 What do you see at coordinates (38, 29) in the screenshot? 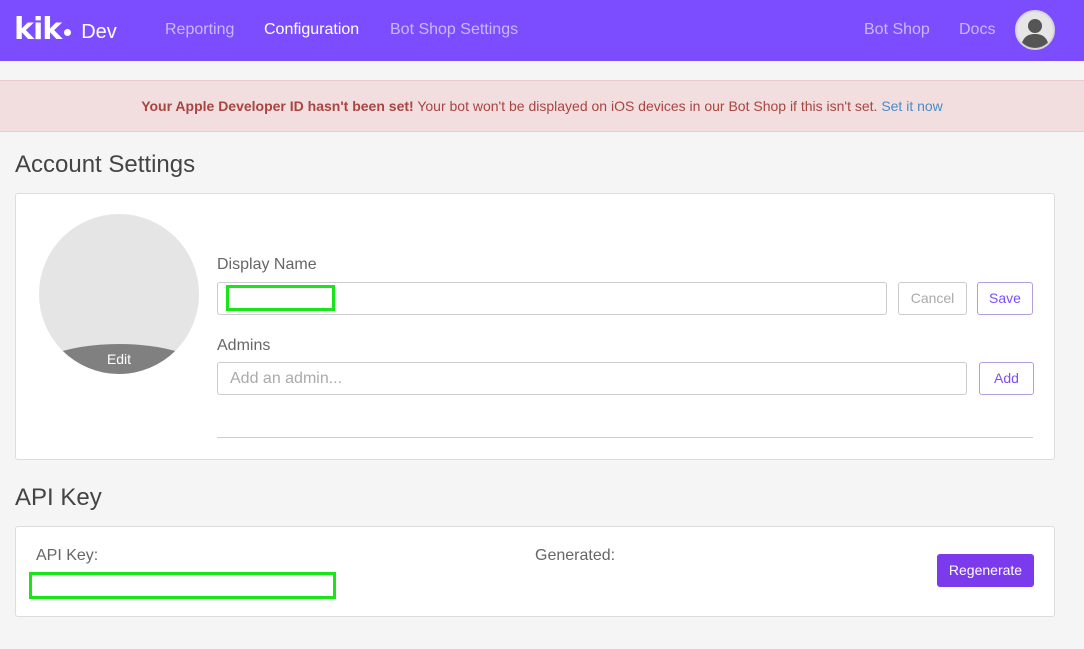
I see `logo-wordmark: kik` at bounding box center [38, 29].